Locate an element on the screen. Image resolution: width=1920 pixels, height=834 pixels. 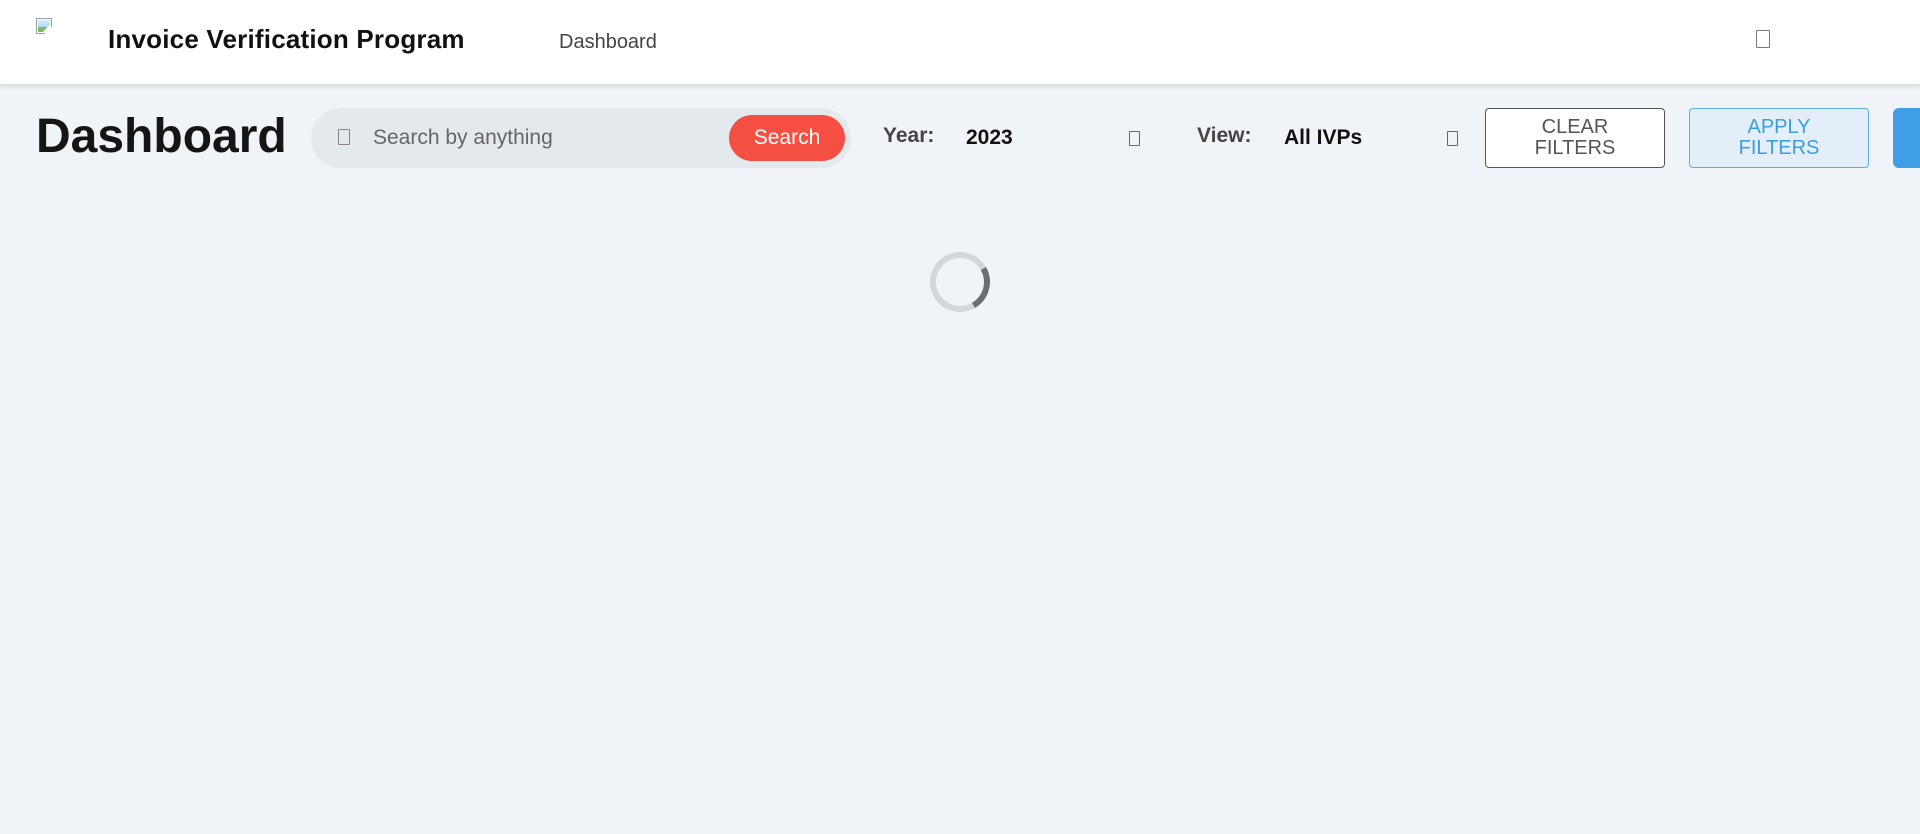
search-bar: Search is located at coordinates (581, 138).